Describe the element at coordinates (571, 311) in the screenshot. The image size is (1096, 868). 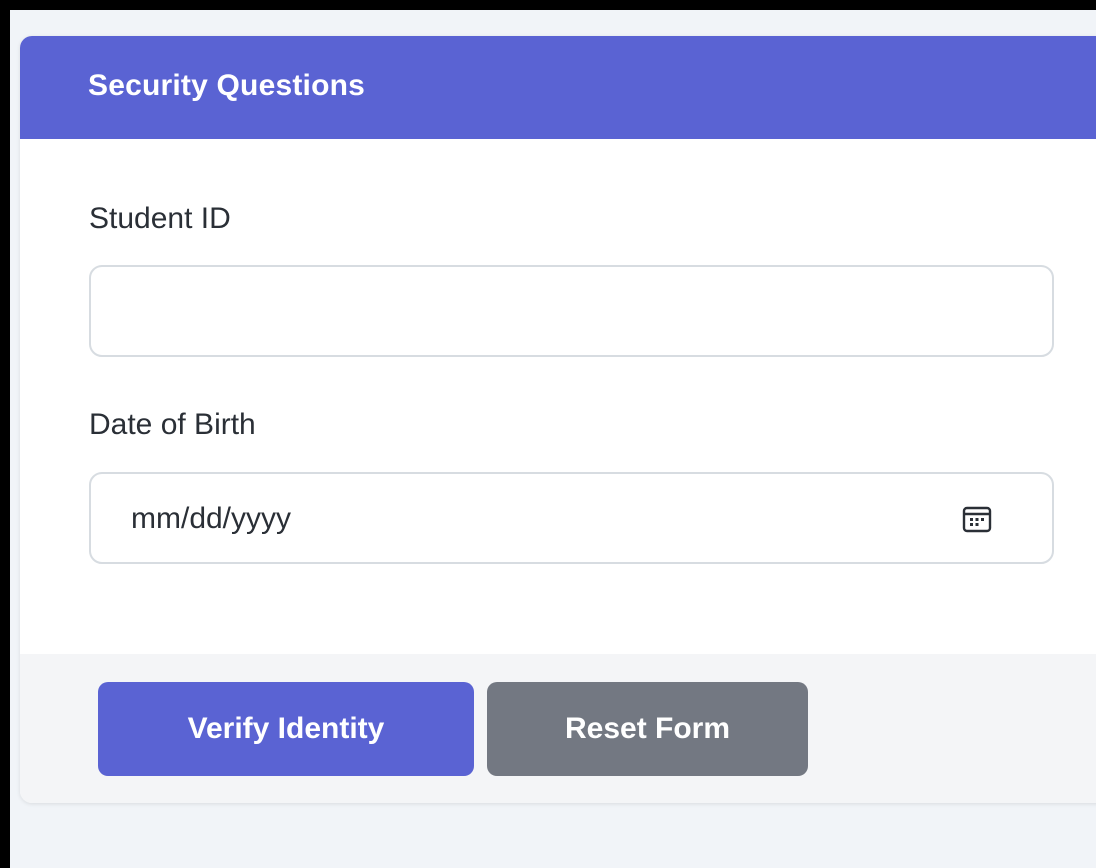
I see `student-id-input` at that location.